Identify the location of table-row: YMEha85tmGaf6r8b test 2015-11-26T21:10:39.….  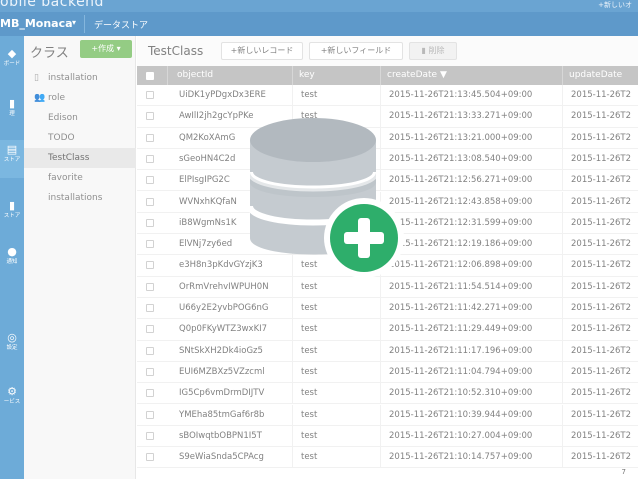
(387, 415).